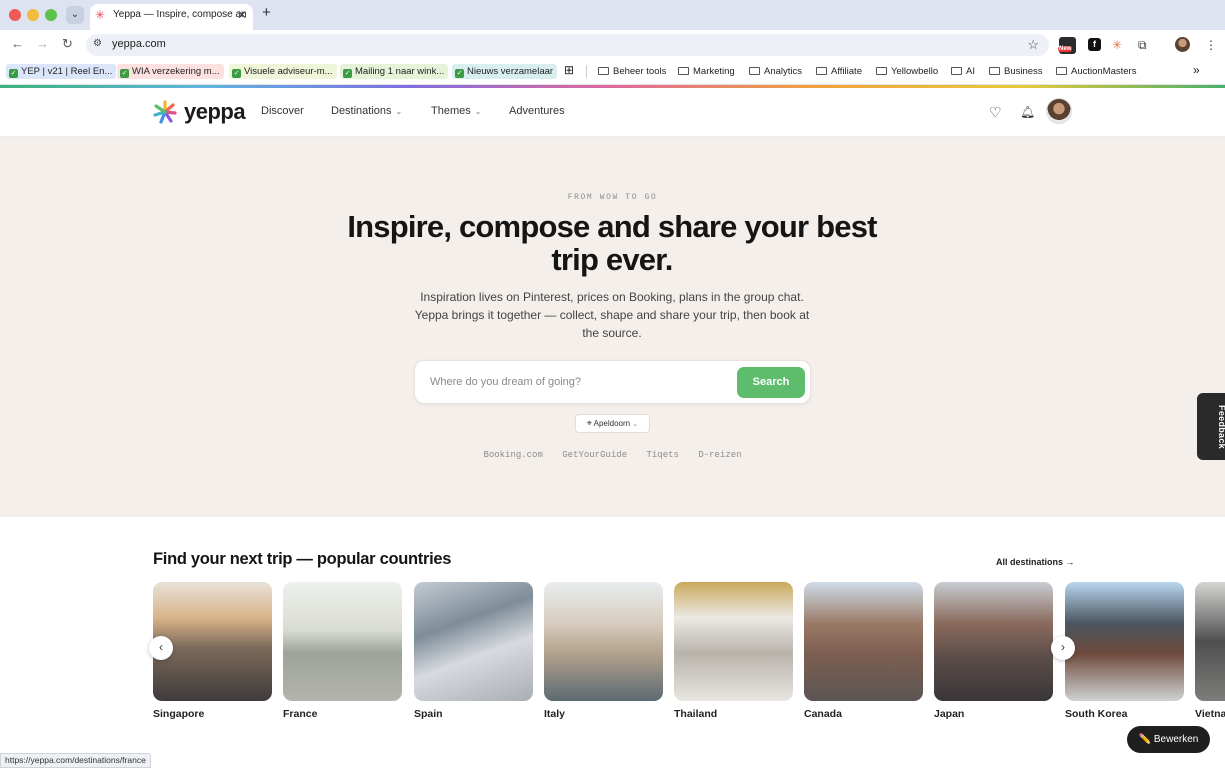  I want to click on country-name: Singapore, so click(178, 714).